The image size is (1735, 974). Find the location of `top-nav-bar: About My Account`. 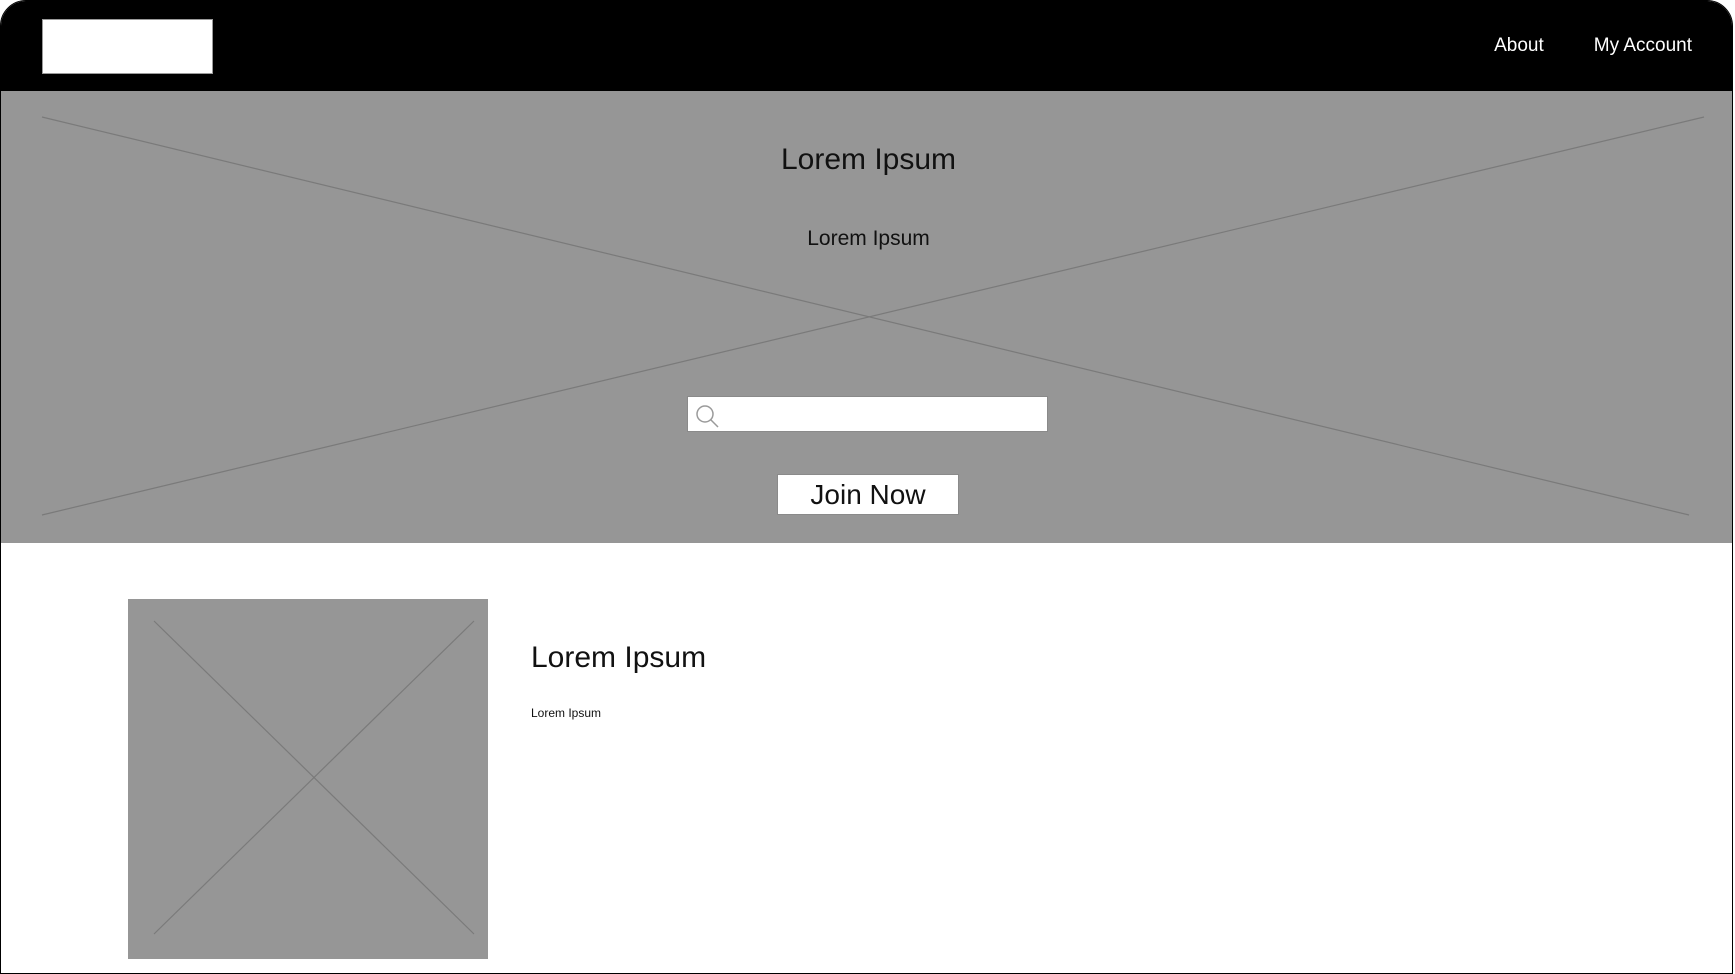

top-nav-bar: About My Account is located at coordinates (866, 46).